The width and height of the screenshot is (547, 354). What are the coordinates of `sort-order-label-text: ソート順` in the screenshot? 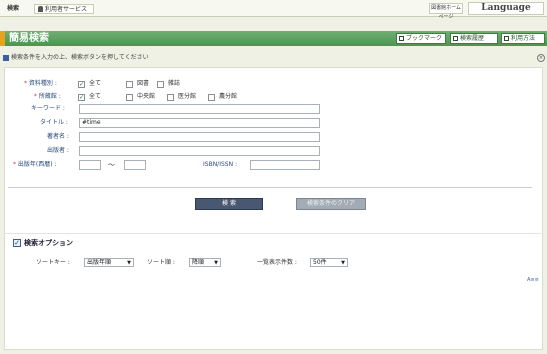 It's located at (159, 262).